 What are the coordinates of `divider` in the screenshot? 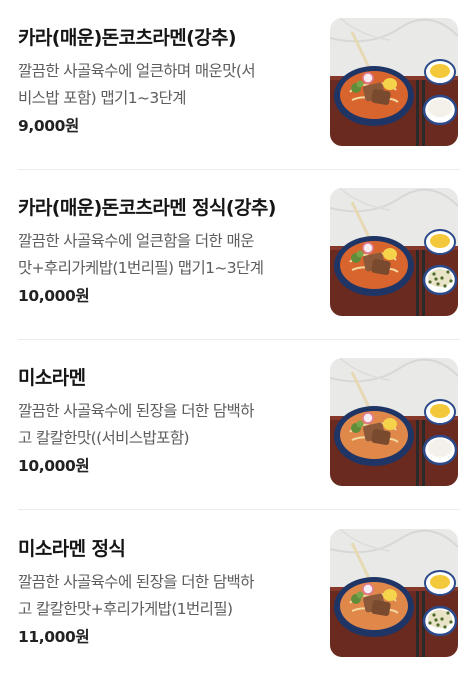 It's located at (239, 509).